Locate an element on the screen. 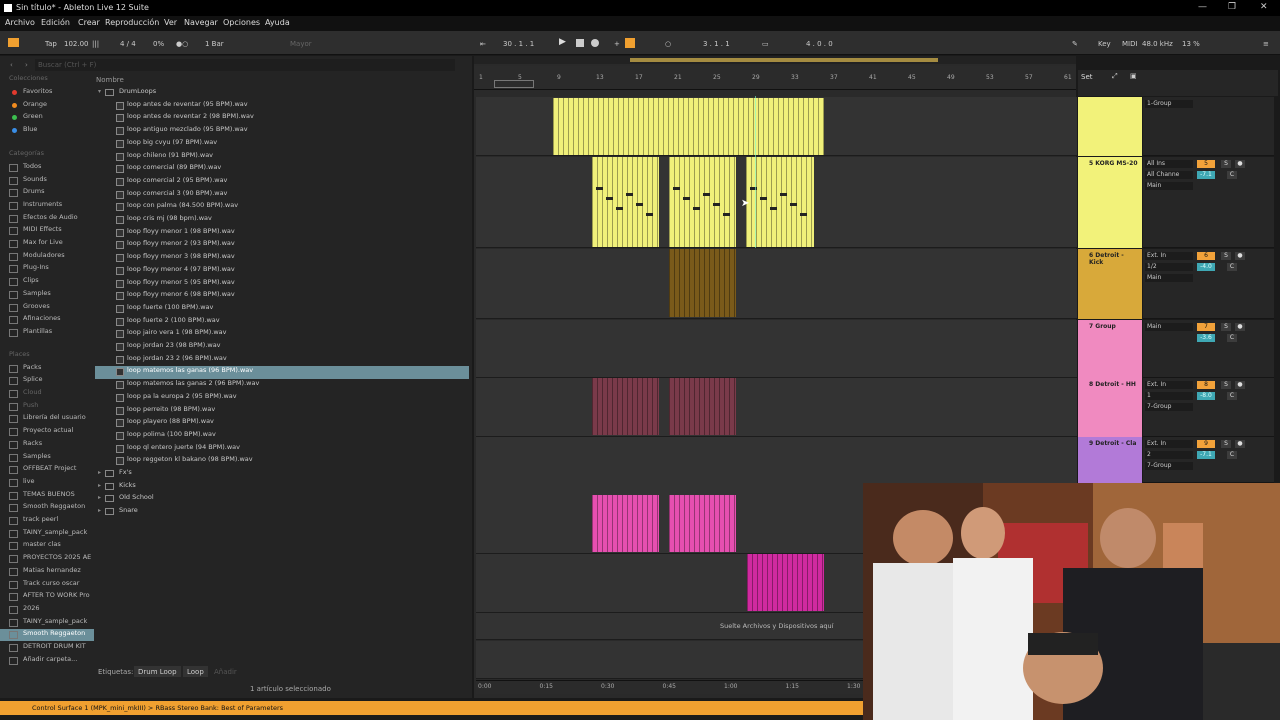 The height and width of the screenshot is (720, 1280). io-selector: 7-Group is located at coordinates (1169, 466).